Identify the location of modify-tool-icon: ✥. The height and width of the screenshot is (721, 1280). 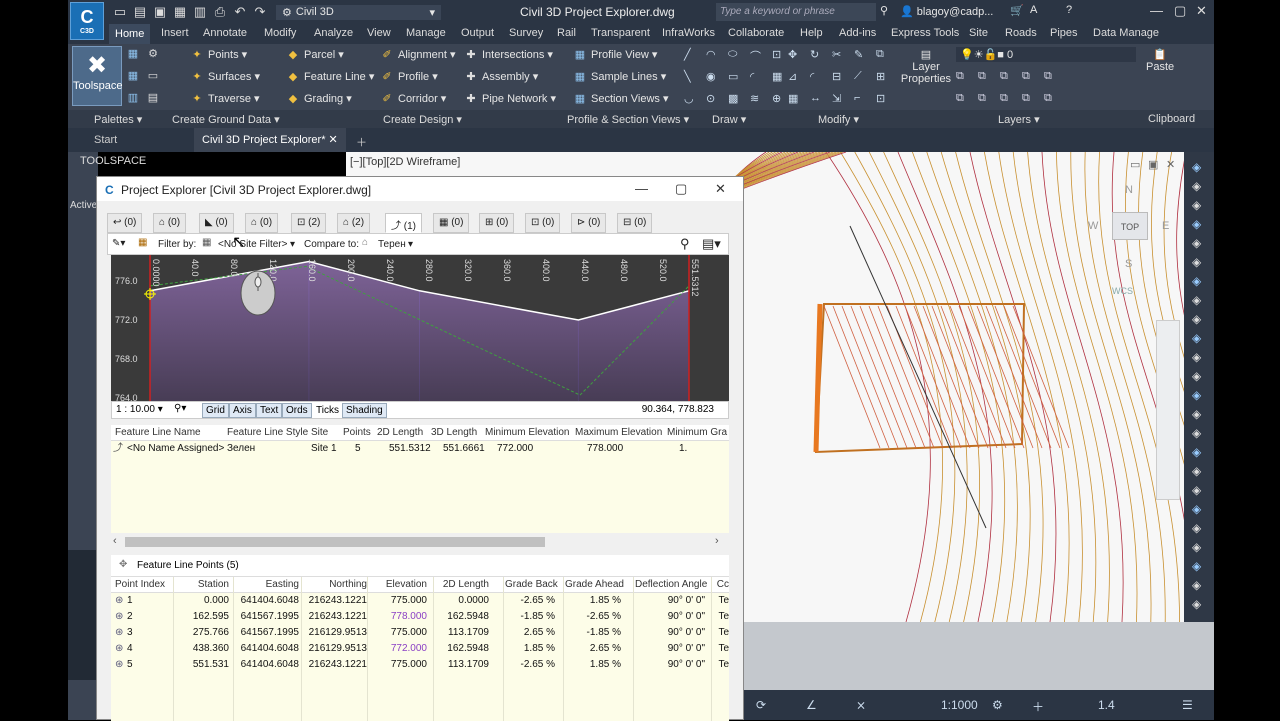
(792, 54).